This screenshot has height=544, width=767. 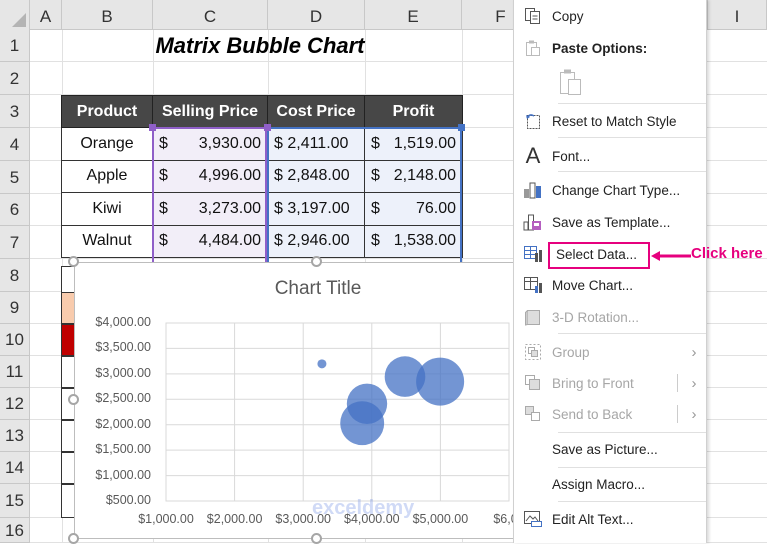 I want to click on cell-selling: $3,273.00, so click(x=210, y=209).